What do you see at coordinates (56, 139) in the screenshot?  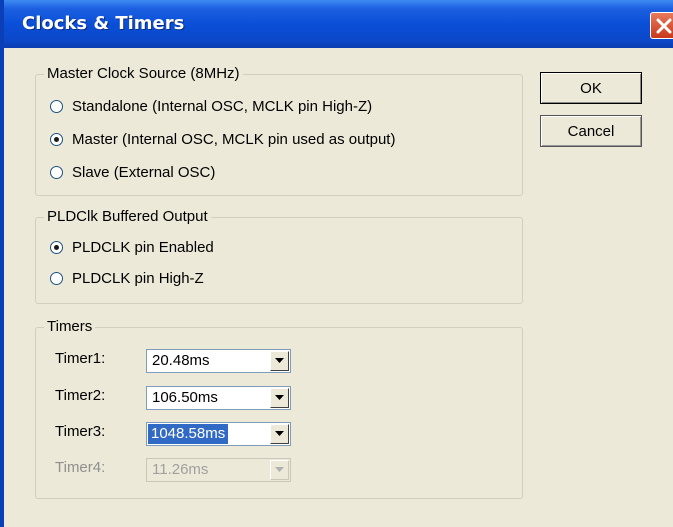 I see `radio-master-indicator` at bounding box center [56, 139].